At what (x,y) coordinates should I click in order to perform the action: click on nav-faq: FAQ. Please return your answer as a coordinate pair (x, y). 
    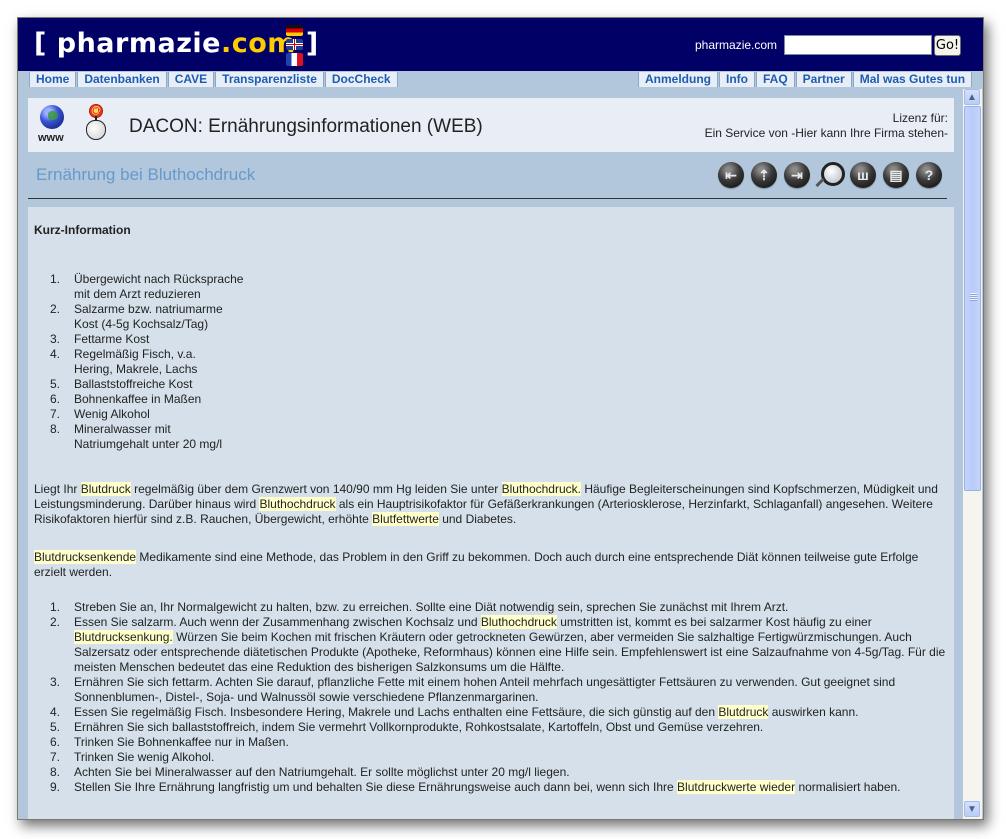
    Looking at the image, I should click on (775, 79).